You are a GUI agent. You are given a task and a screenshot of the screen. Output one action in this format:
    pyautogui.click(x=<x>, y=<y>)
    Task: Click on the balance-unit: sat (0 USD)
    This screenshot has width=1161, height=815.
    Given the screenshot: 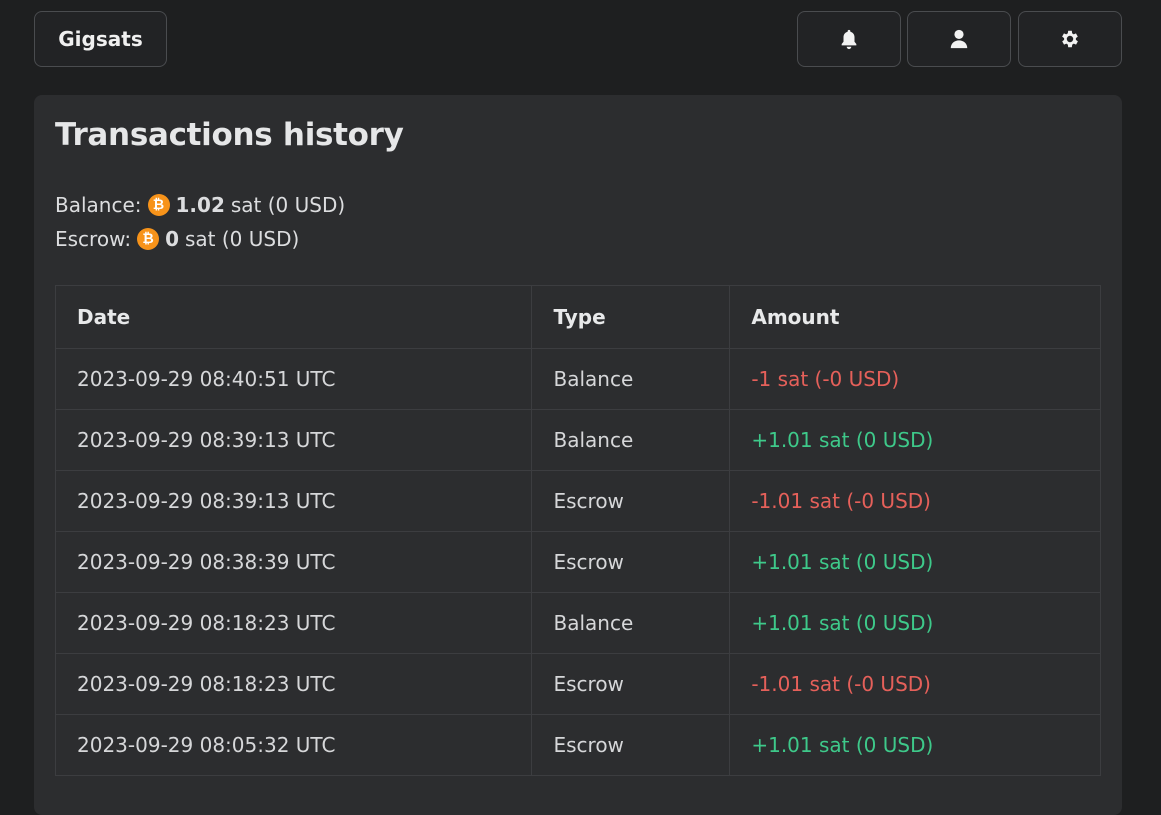 What is the action you would take?
    pyautogui.click(x=288, y=205)
    